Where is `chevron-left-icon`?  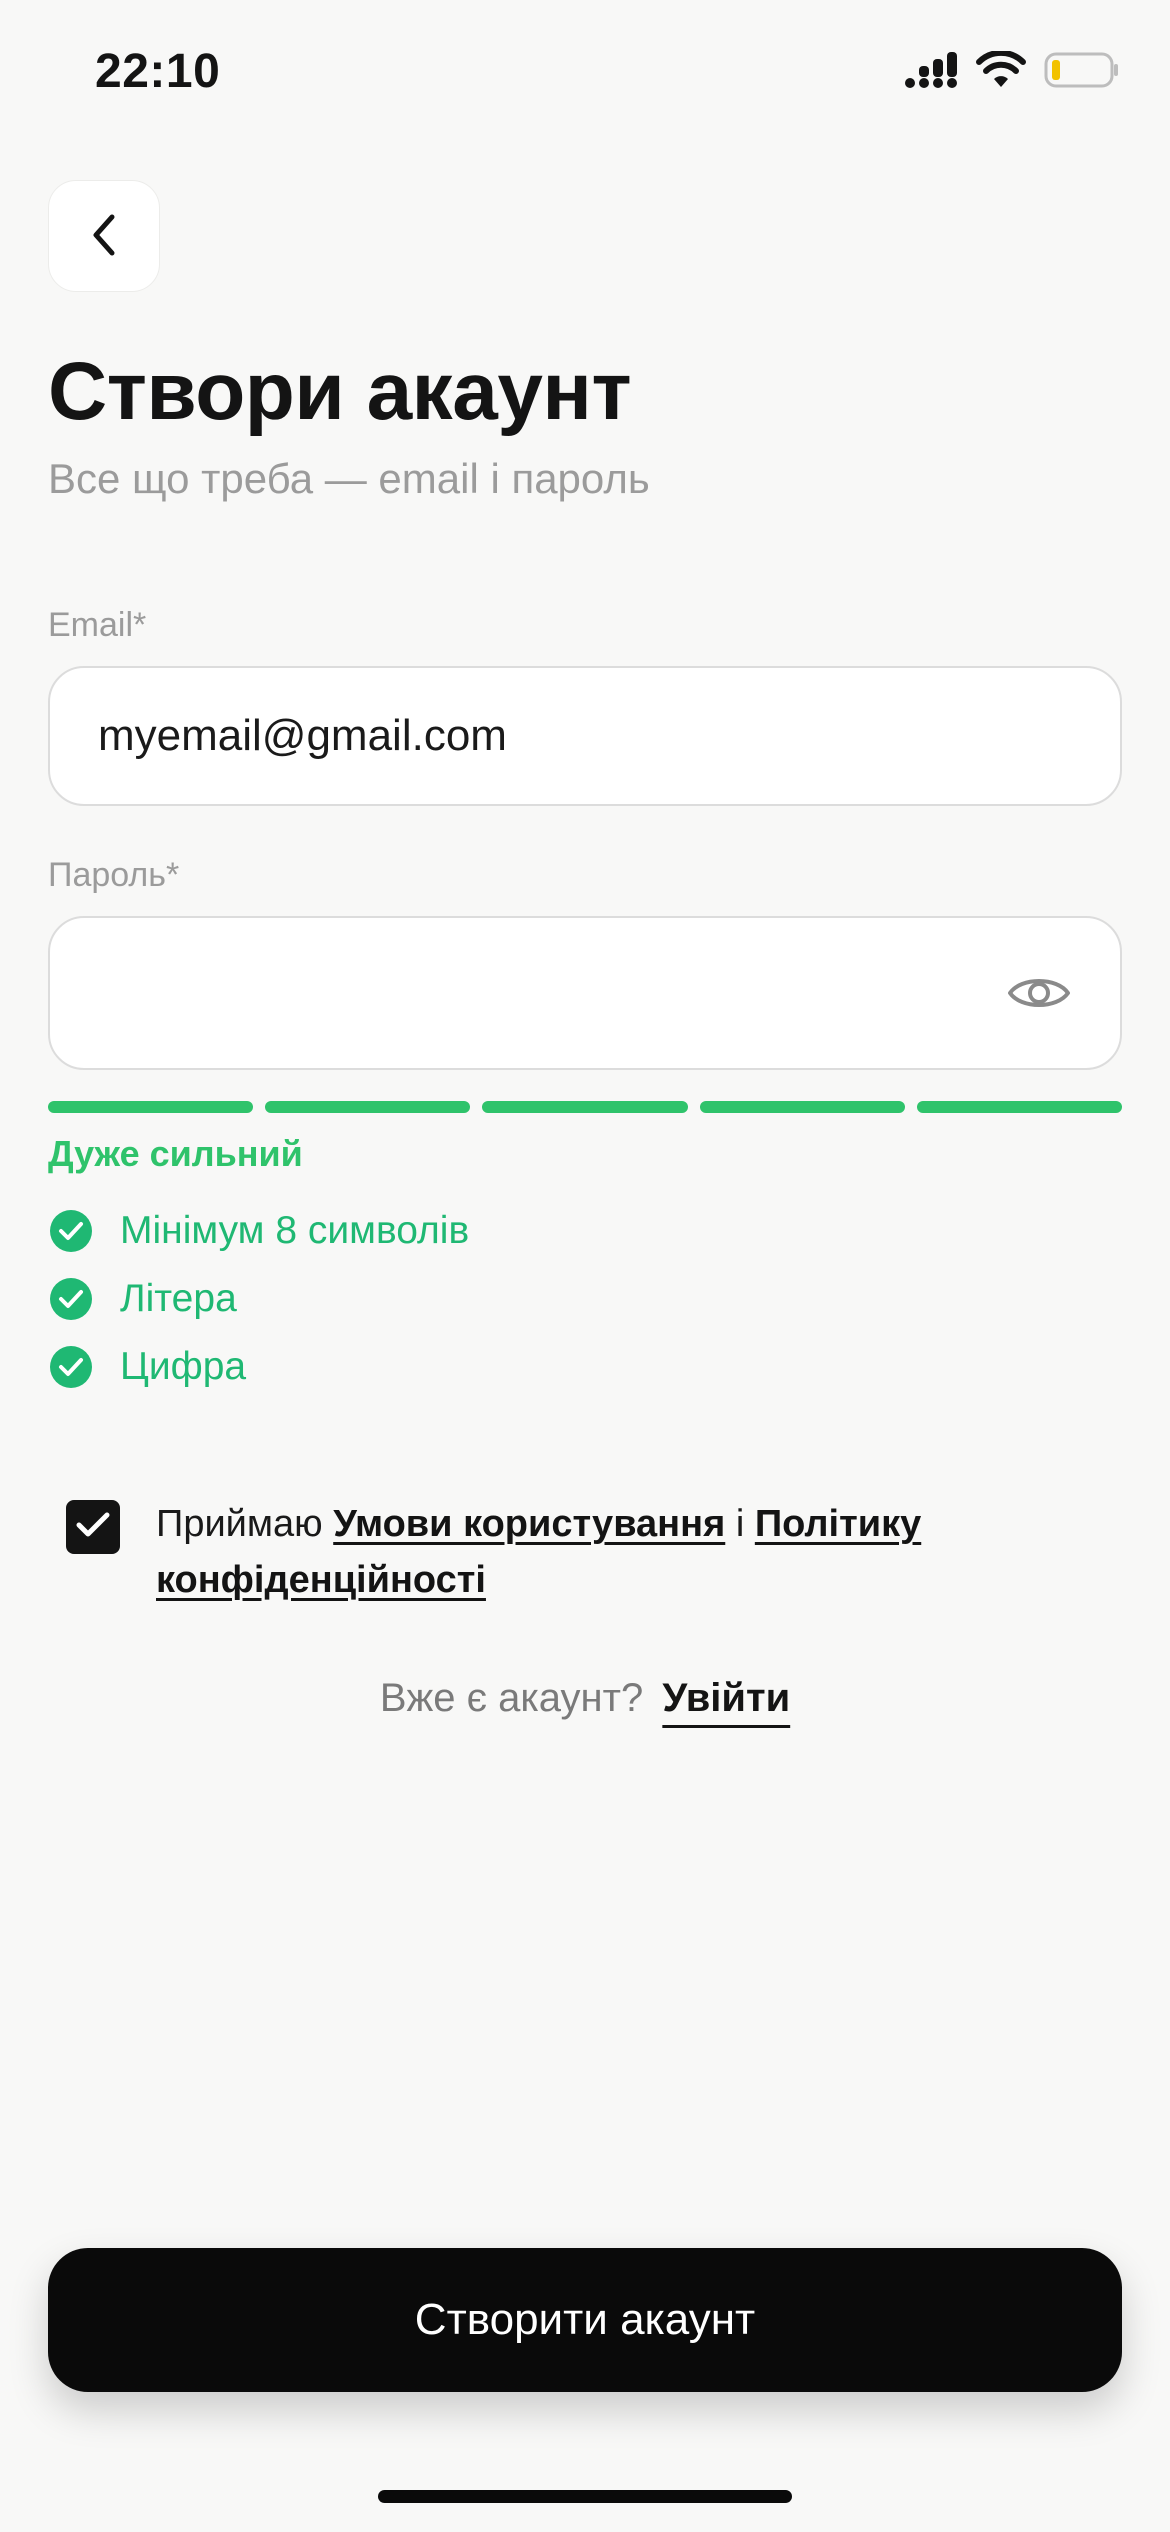
chevron-left-icon is located at coordinates (104, 236).